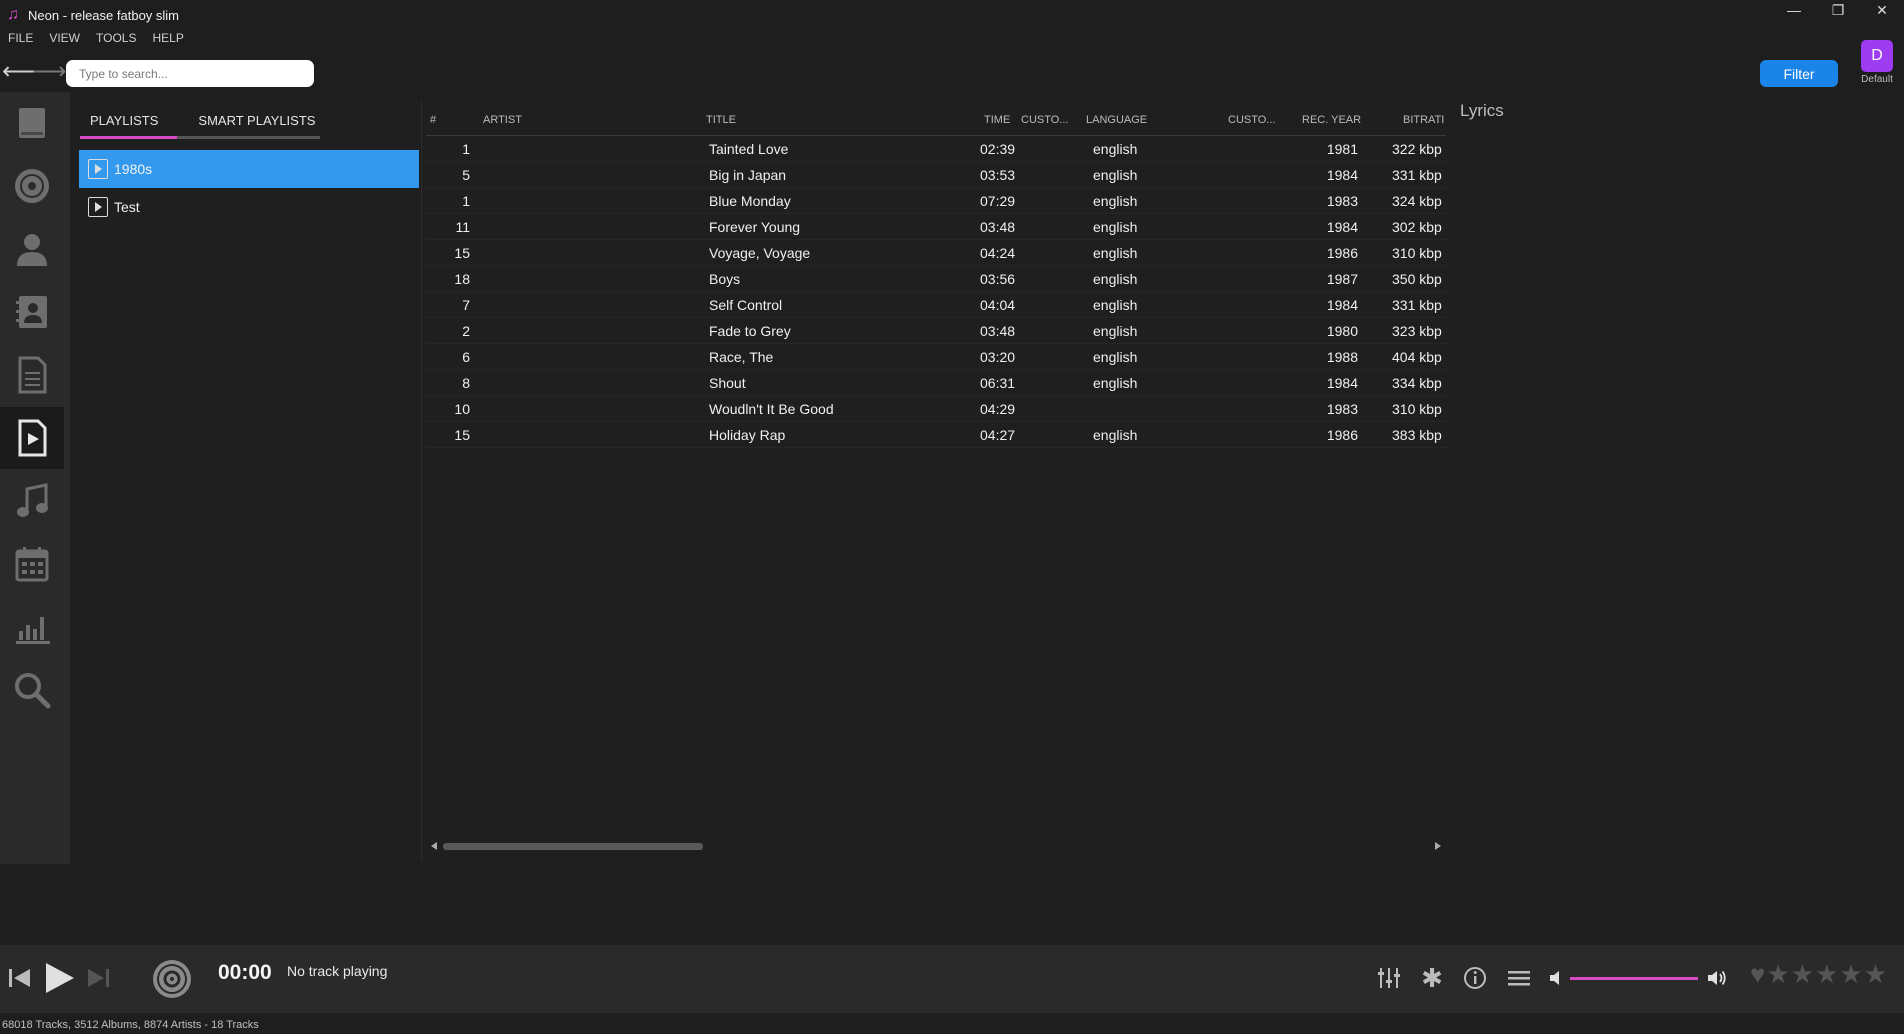 This screenshot has width=1904, height=1034. Describe the element at coordinates (32, 690) in the screenshot. I see `rail-search` at that location.